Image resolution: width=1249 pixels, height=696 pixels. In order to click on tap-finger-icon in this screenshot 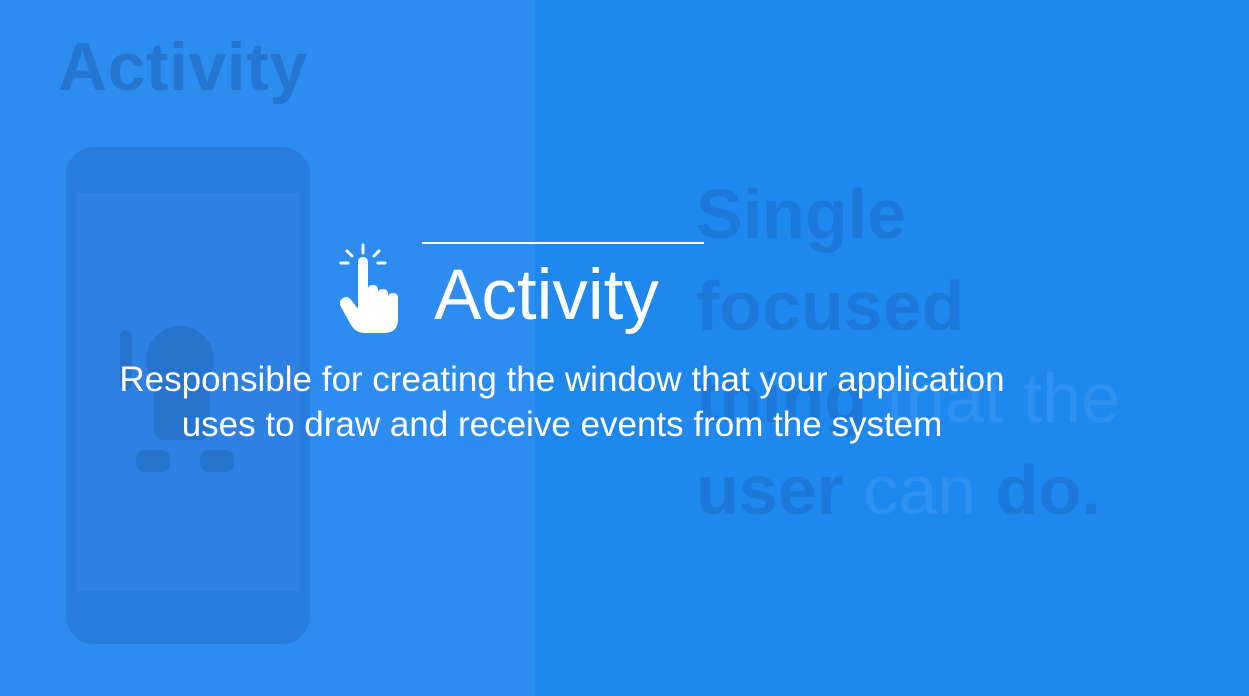, I will do `click(368, 288)`.